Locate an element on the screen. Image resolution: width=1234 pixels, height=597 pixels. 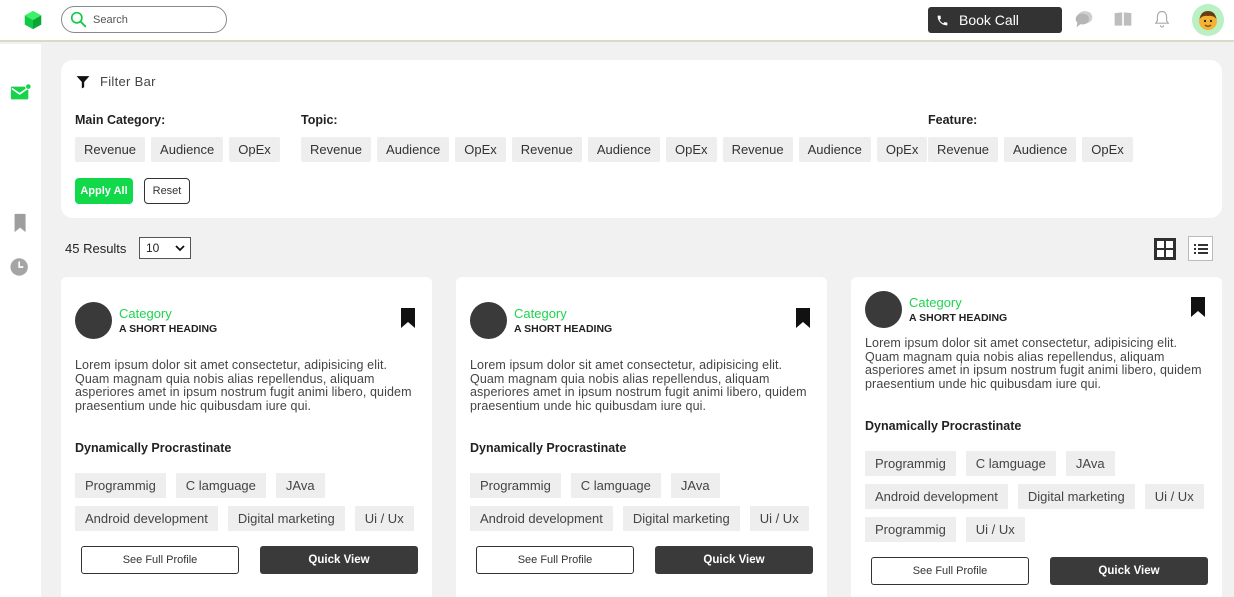
per-page-select: 10 is located at coordinates (165, 248).